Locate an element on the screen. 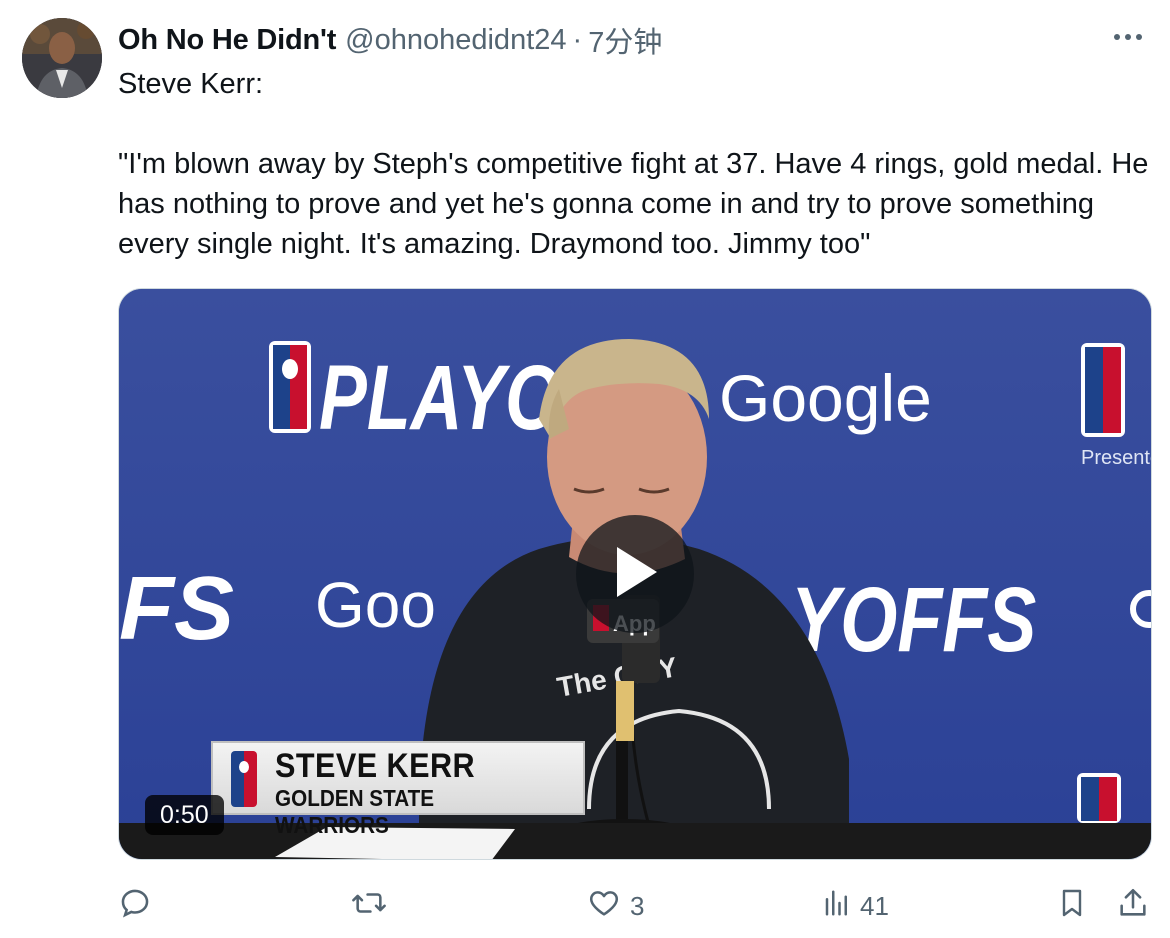 This screenshot has height=938, width=1170. like-button: 3 is located at coordinates (615, 906).